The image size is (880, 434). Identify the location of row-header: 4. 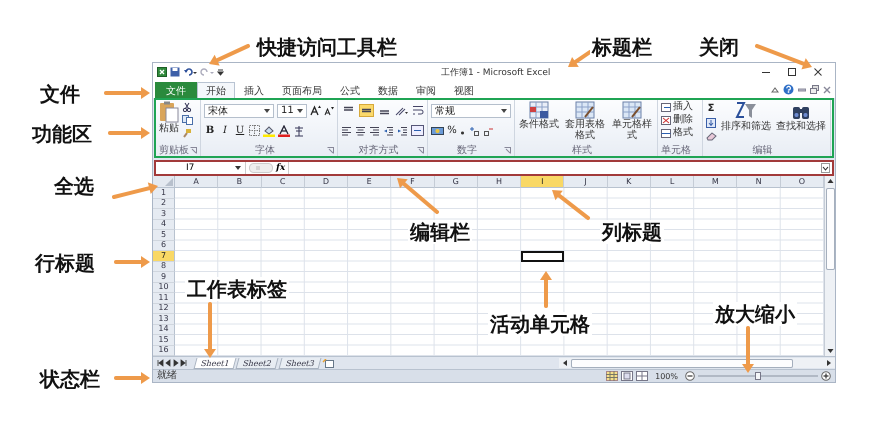
(164, 225).